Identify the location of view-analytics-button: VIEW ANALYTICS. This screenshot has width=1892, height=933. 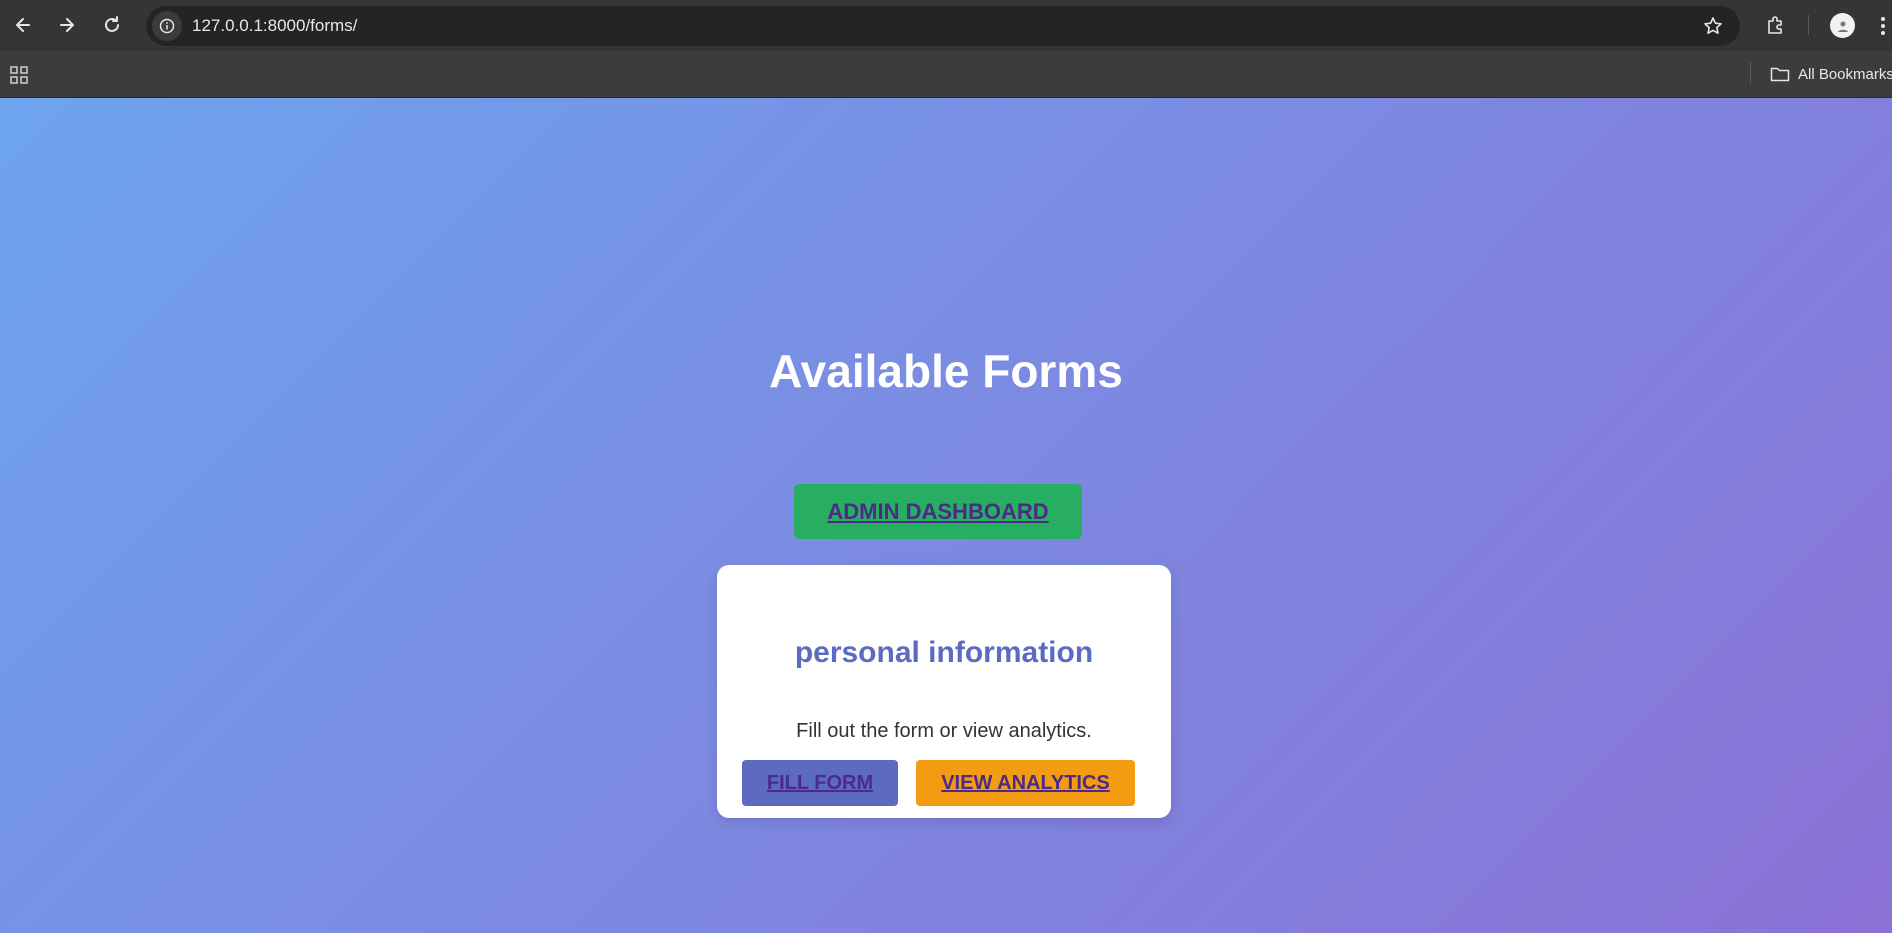
(1025, 783).